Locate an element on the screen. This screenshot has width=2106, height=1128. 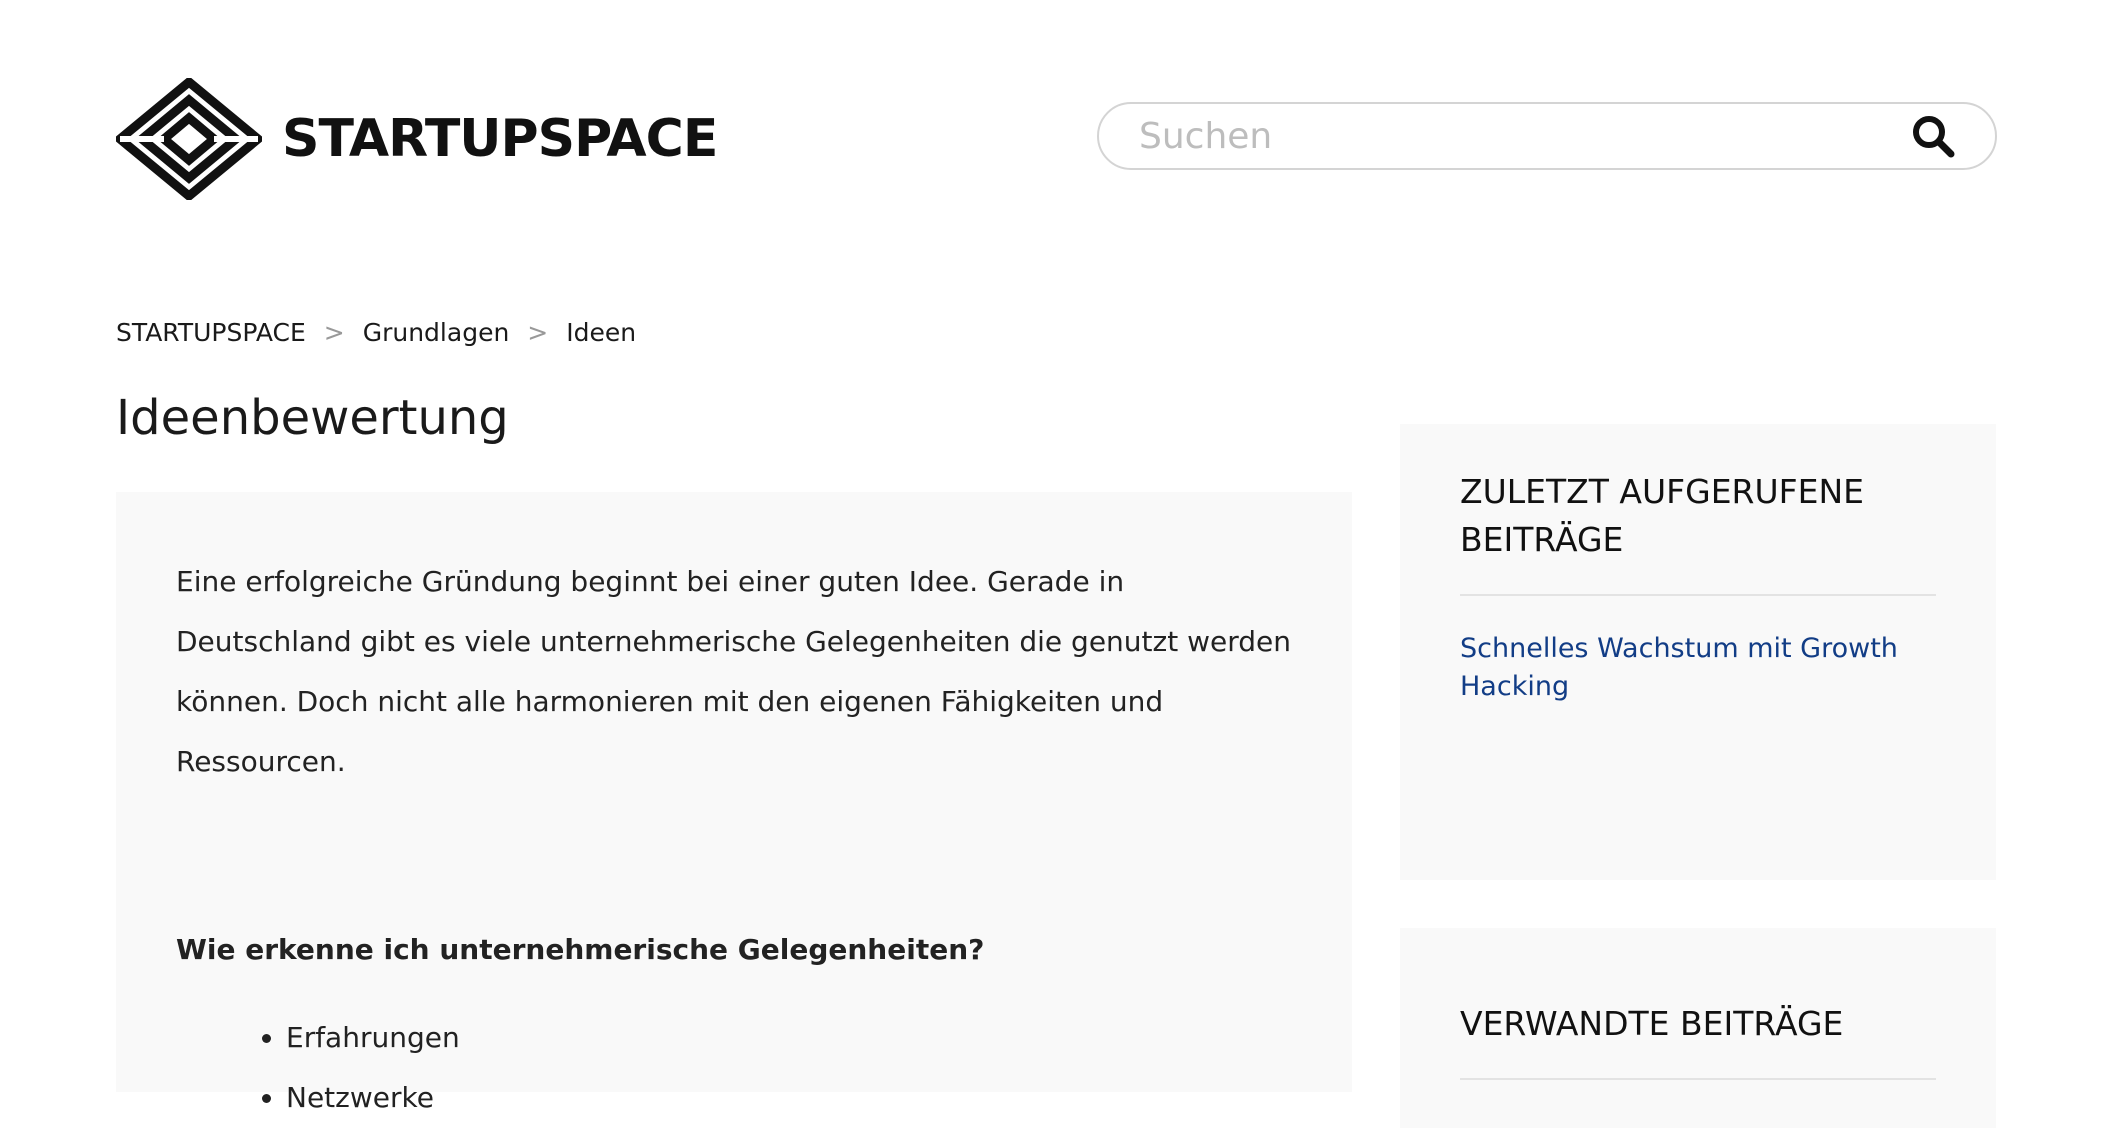
search-input is located at coordinates (1504, 136).